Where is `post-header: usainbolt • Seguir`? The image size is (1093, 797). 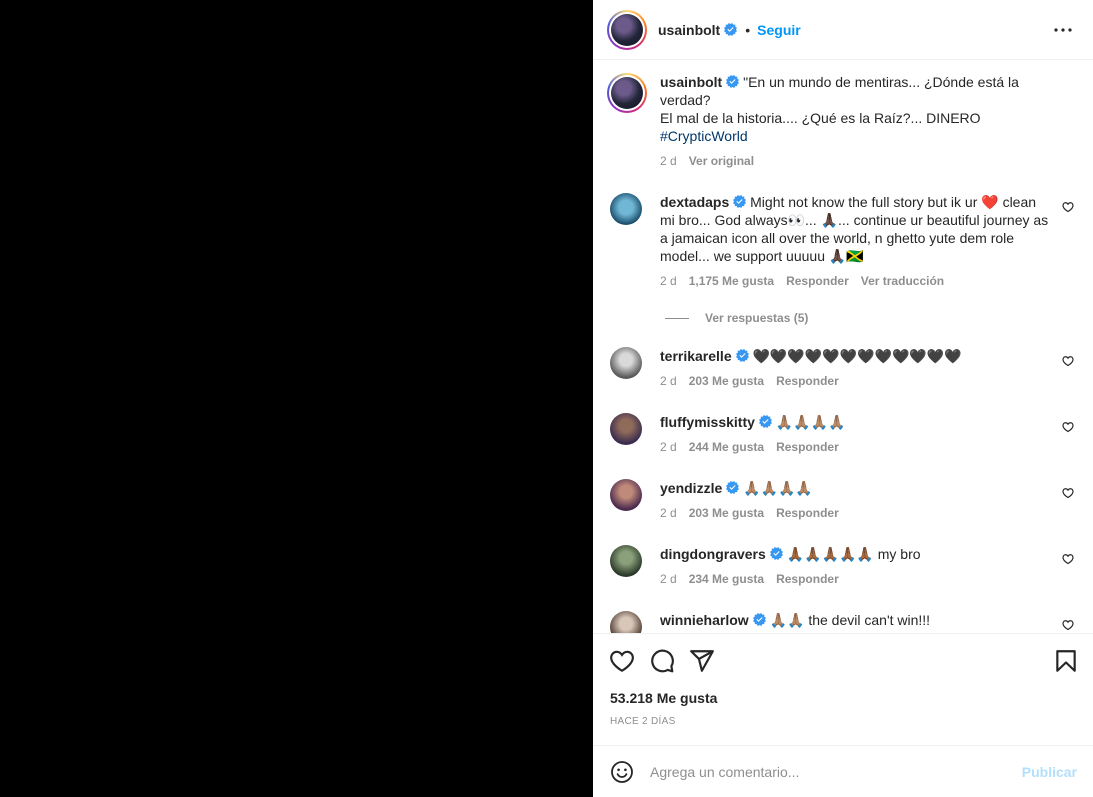
post-header: usainbolt • Seguir is located at coordinates (843, 30).